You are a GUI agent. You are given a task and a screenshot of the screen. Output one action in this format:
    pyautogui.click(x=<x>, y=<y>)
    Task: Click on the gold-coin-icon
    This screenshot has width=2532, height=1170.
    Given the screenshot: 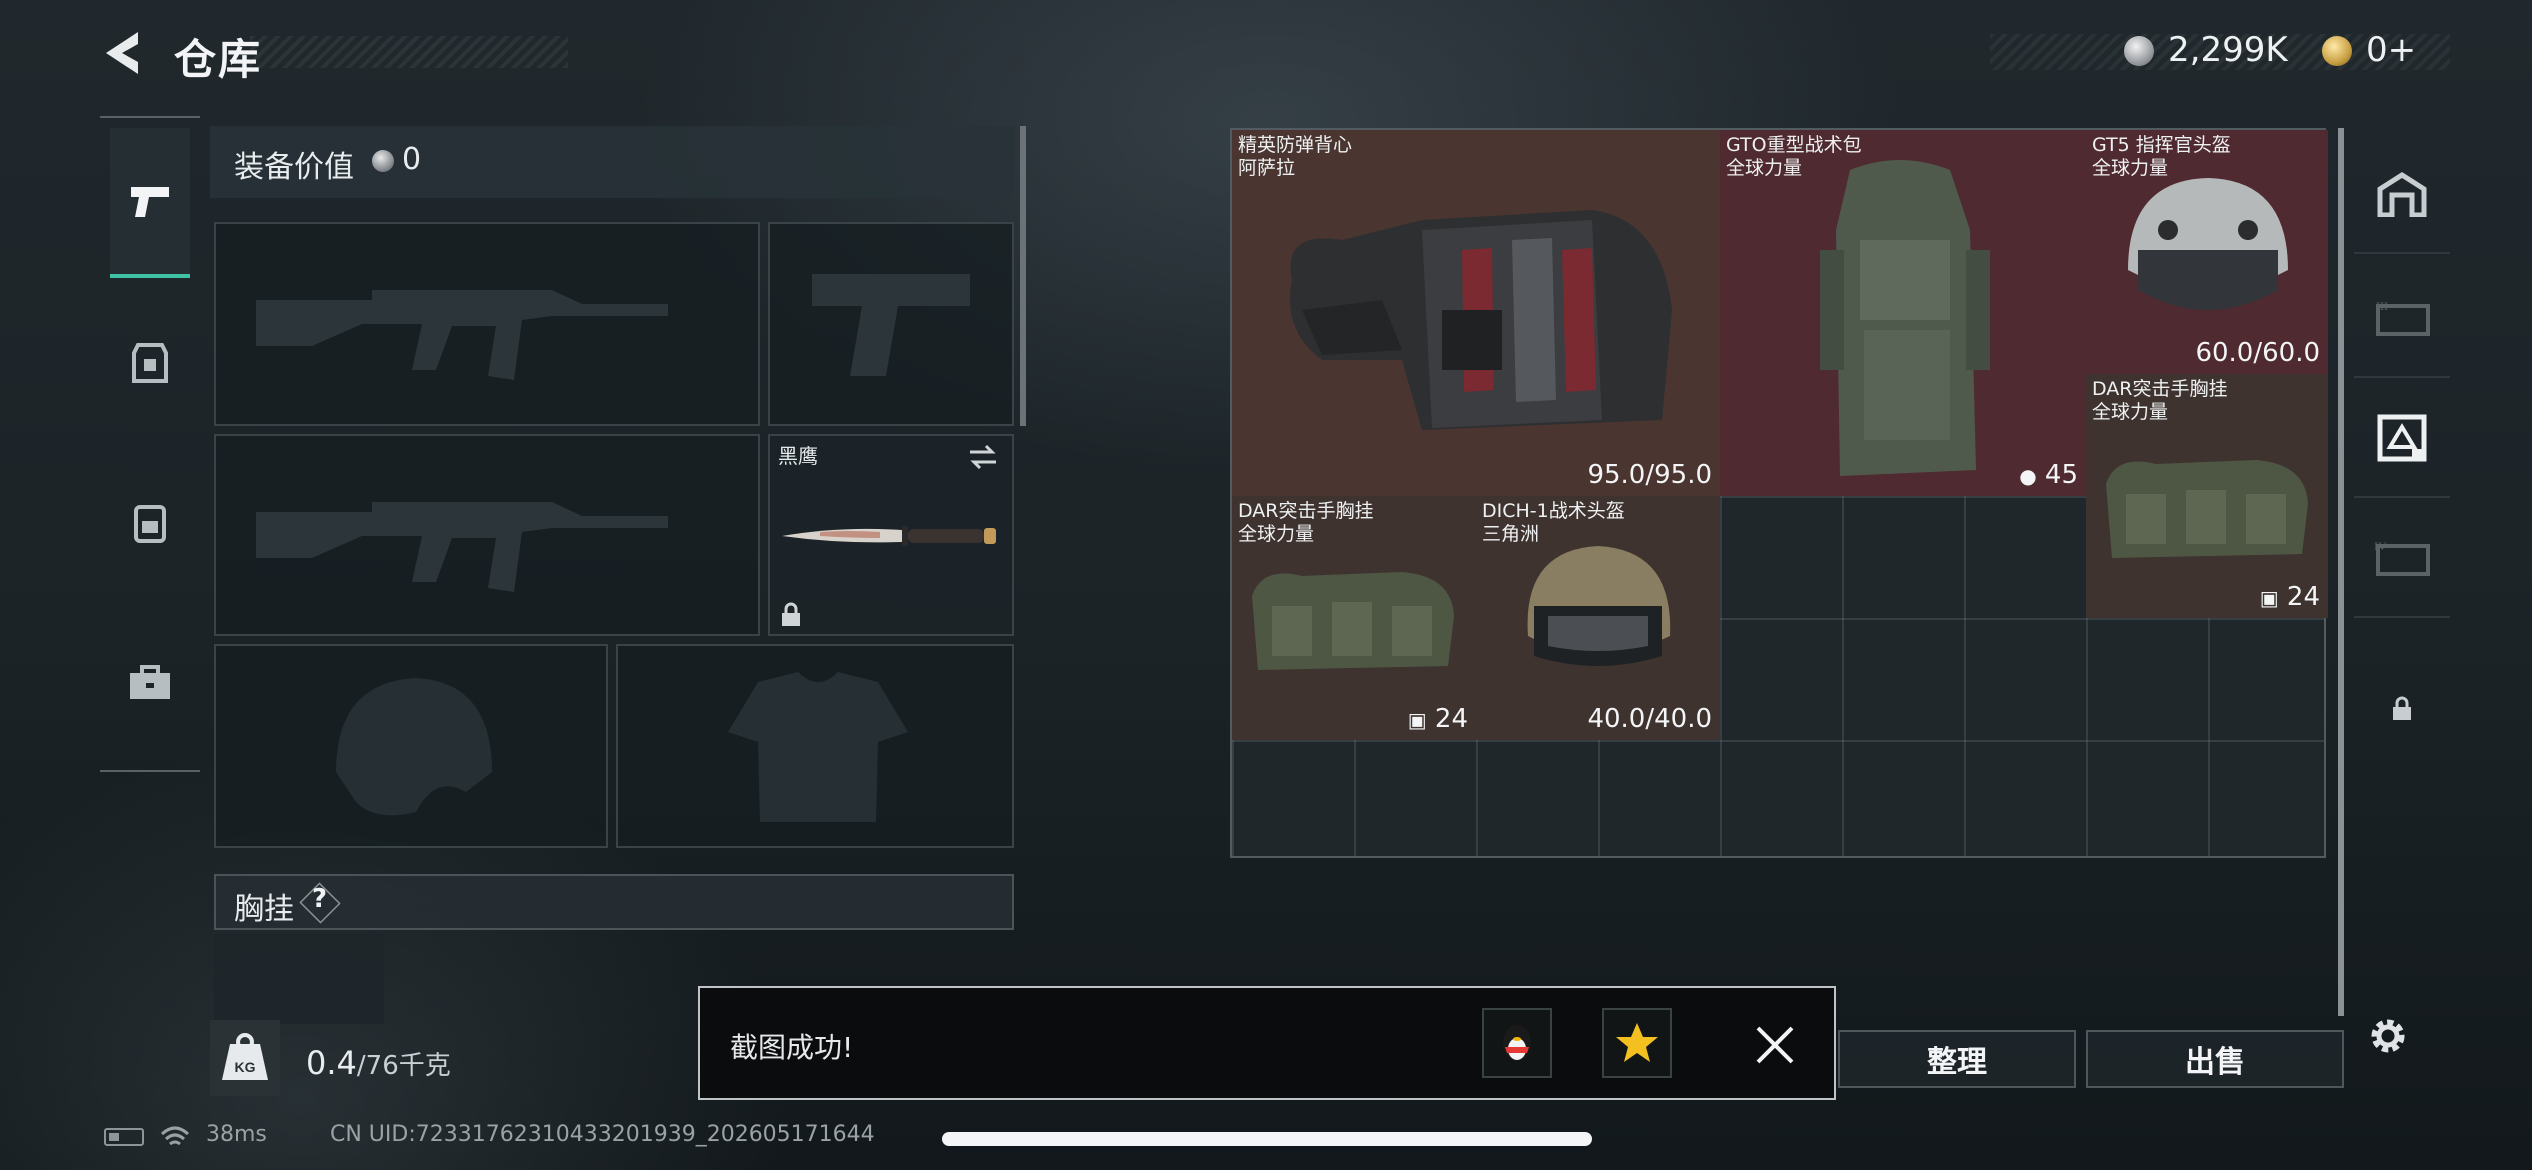 What is the action you would take?
    pyautogui.click(x=2337, y=51)
    